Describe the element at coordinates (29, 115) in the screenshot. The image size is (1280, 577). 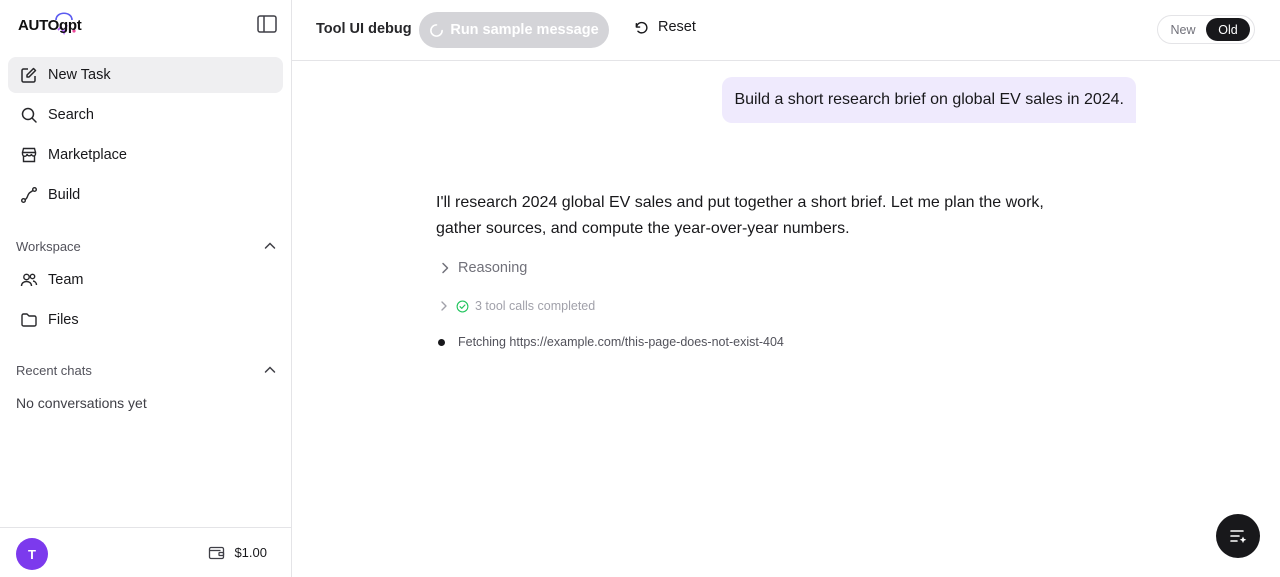
I see `search-icon` at that location.